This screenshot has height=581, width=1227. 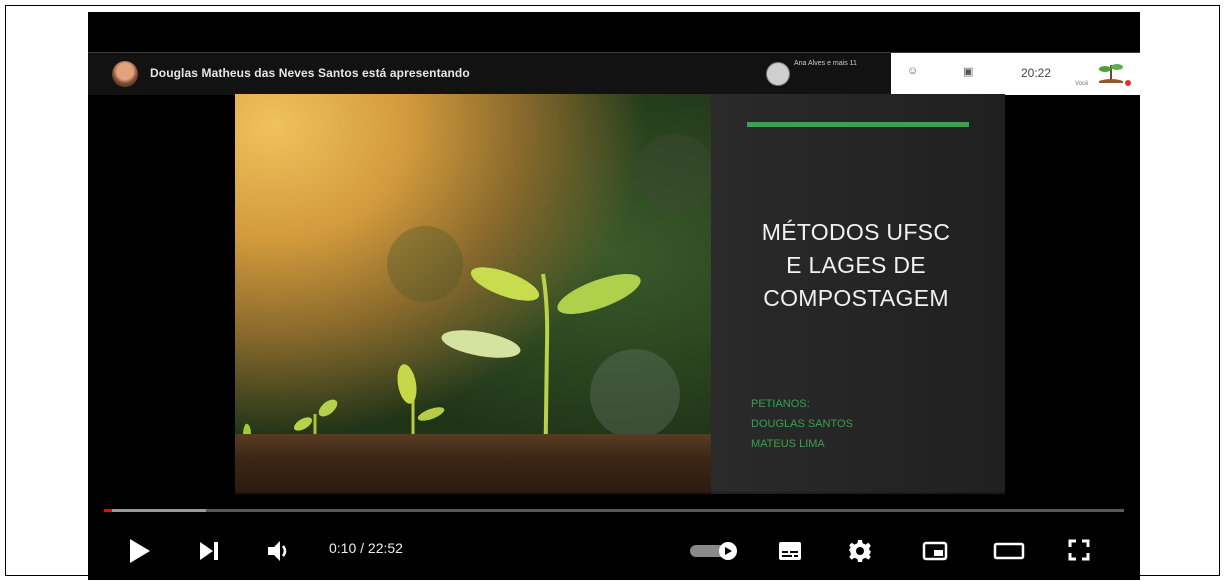 I want to click on progress-played, so click(x=108, y=510).